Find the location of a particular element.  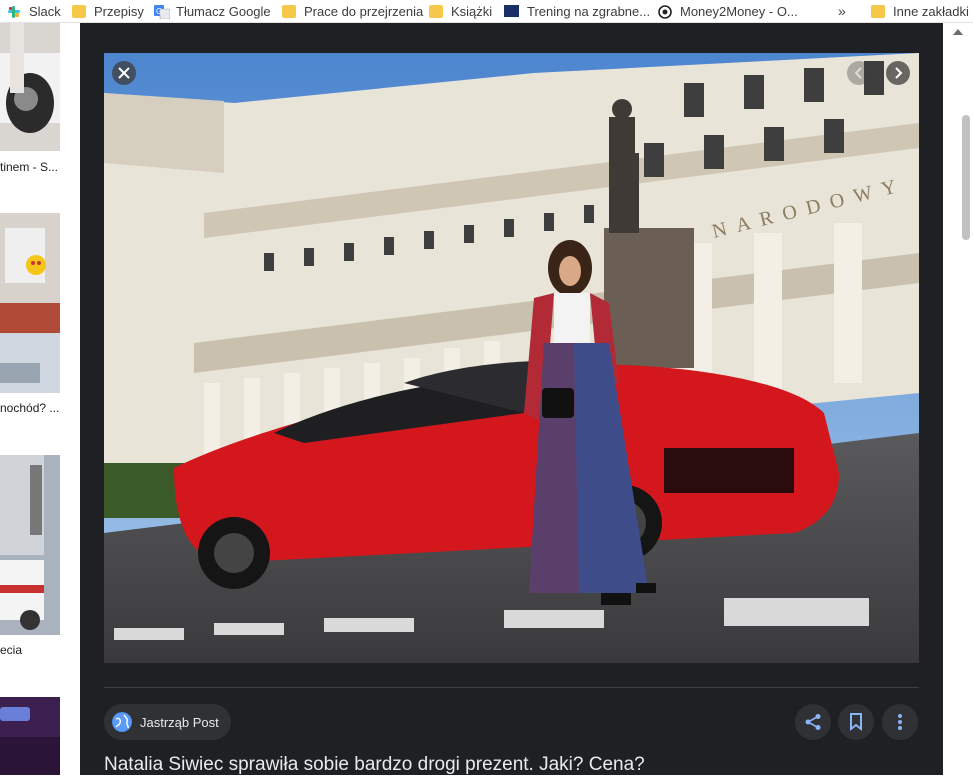

sfd-icon is located at coordinates (511, 11).